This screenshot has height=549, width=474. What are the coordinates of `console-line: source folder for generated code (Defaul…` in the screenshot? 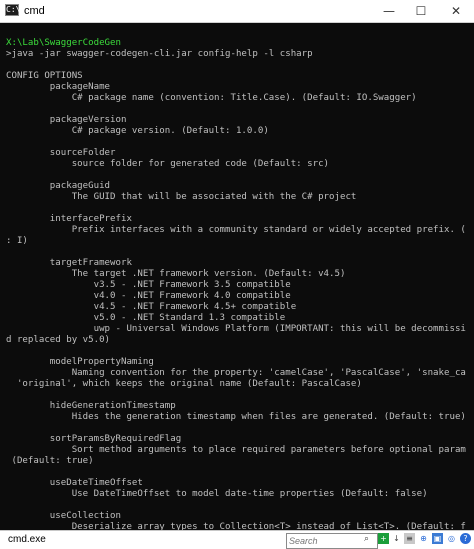 It's located at (168, 164).